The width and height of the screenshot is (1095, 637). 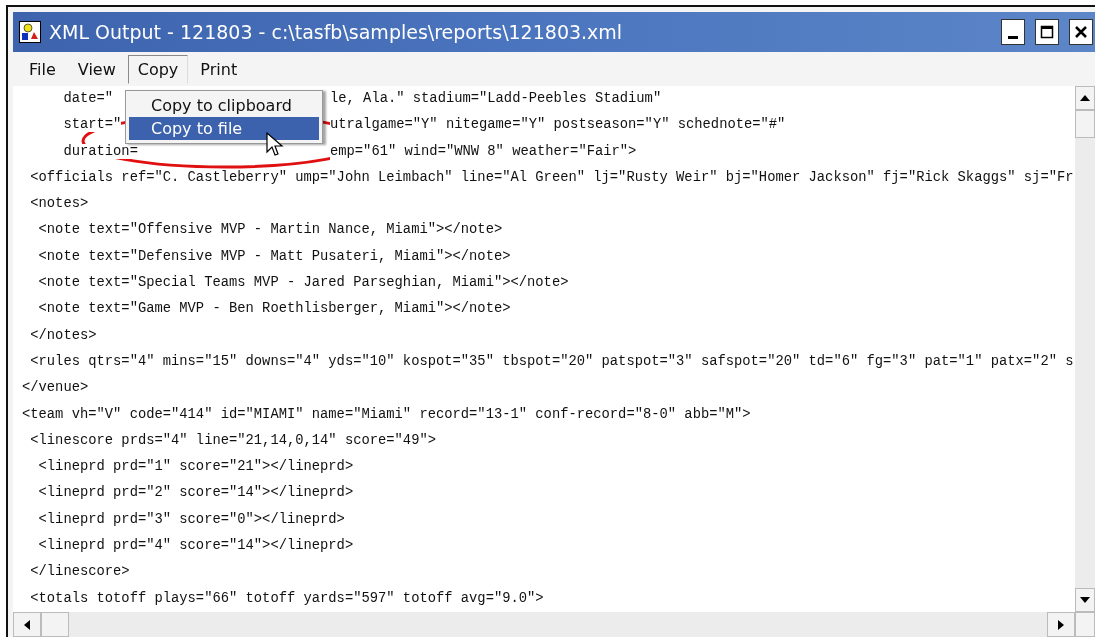 I want to click on up-arrow-icon, so click(x=1085, y=98).